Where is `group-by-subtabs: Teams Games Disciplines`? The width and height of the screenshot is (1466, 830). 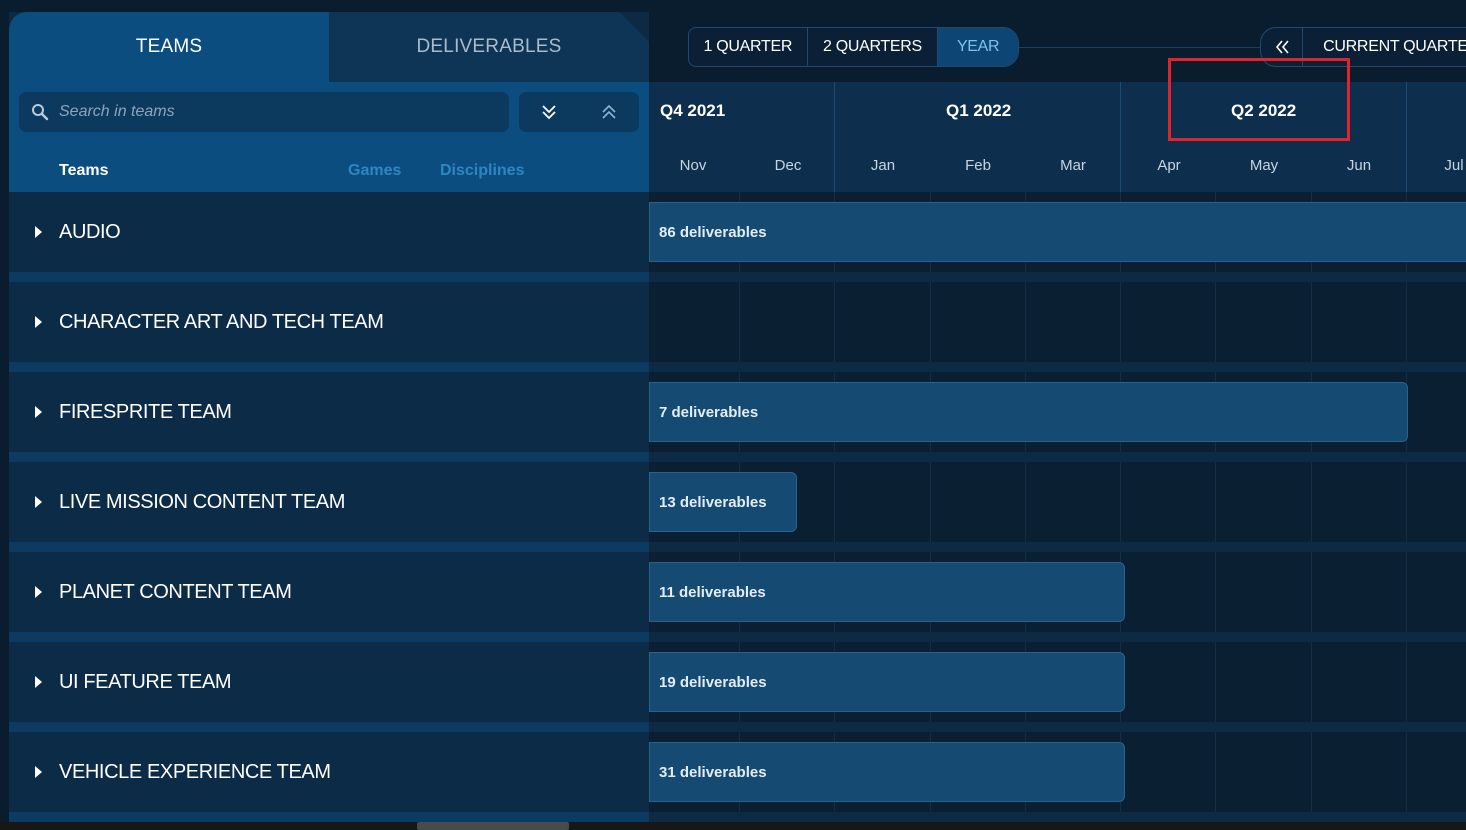 group-by-subtabs: Teams Games Disciplines is located at coordinates (329, 172).